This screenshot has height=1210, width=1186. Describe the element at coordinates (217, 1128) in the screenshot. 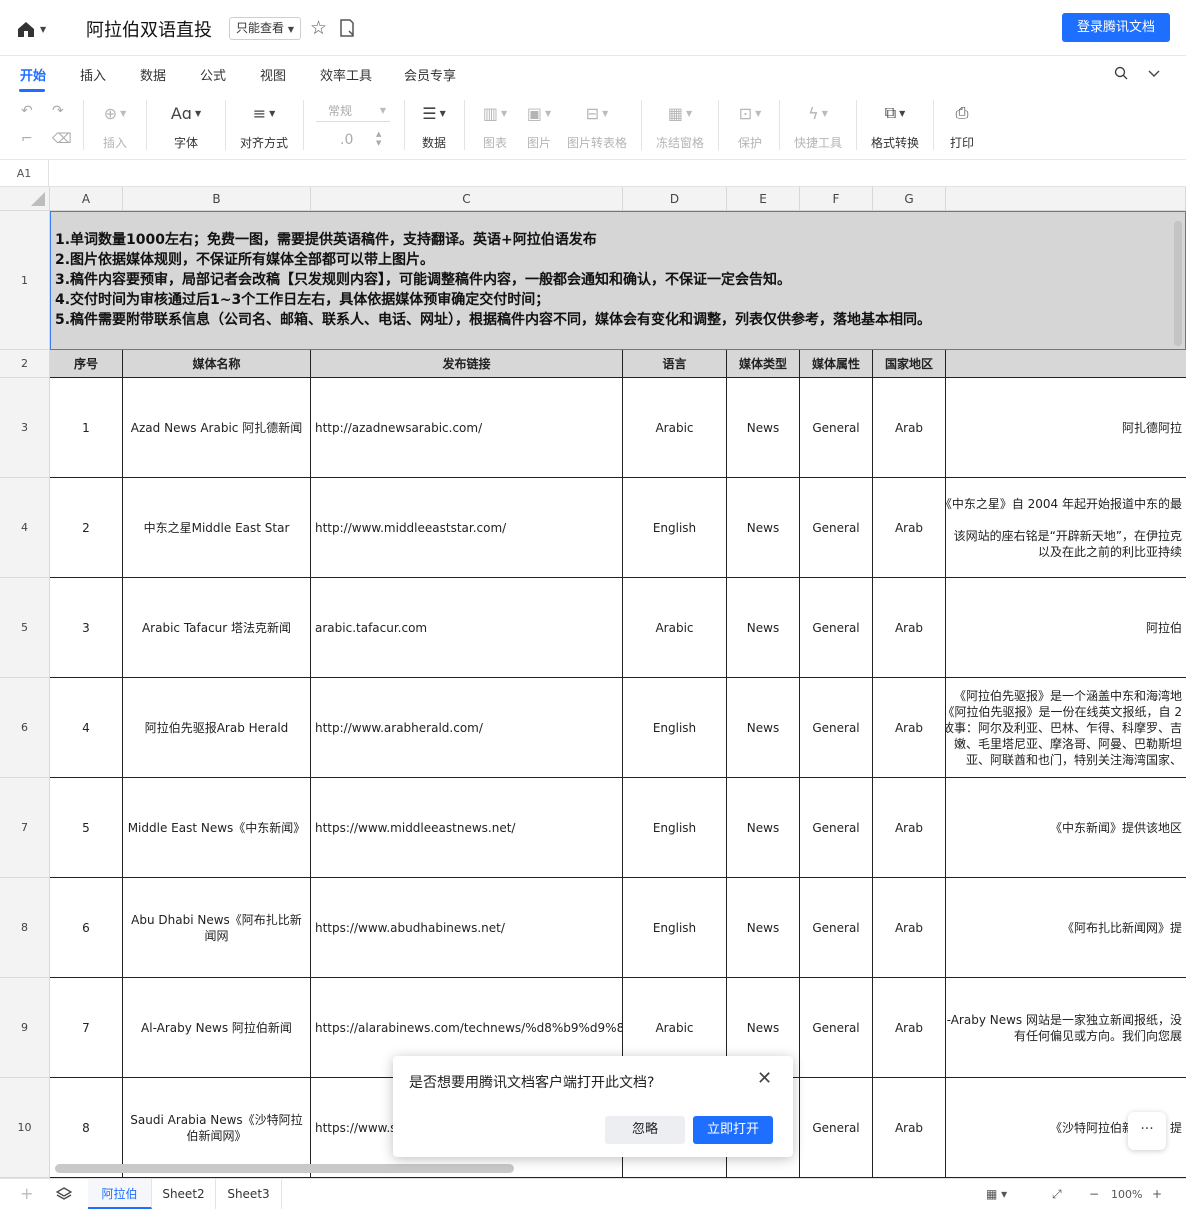

I see `table-cell-name: Saudi Arabia News《沙特阿拉伯新闻网》` at that location.